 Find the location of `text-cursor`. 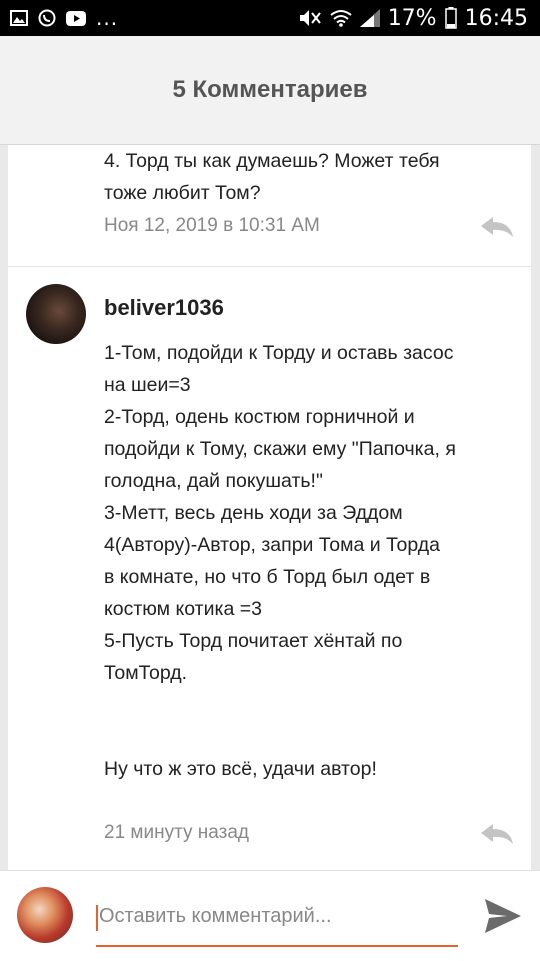

text-cursor is located at coordinates (97, 918).